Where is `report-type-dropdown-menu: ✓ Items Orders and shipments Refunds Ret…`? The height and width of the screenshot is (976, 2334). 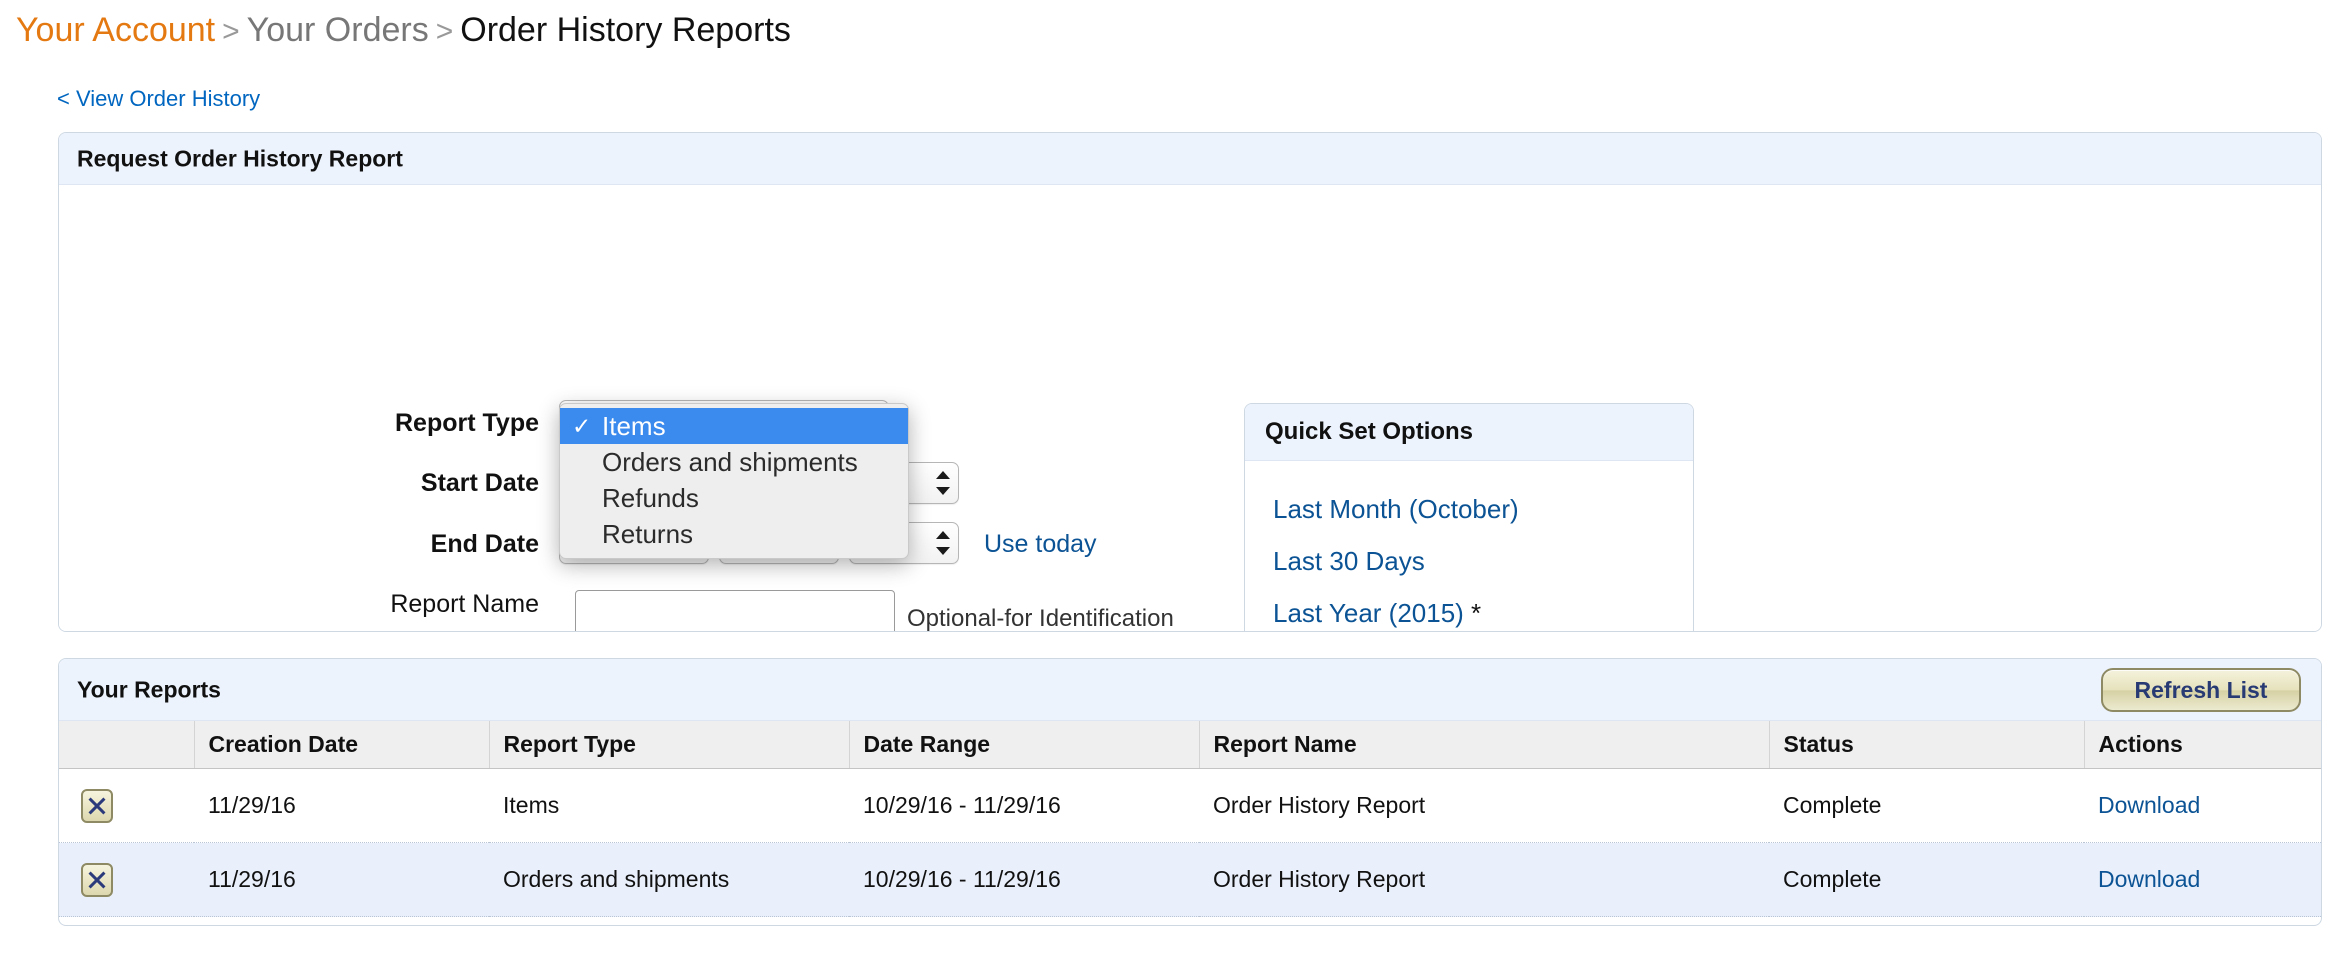
report-type-dropdown-menu: ✓ Items Orders and shipments Refunds Ret… is located at coordinates (734, 481).